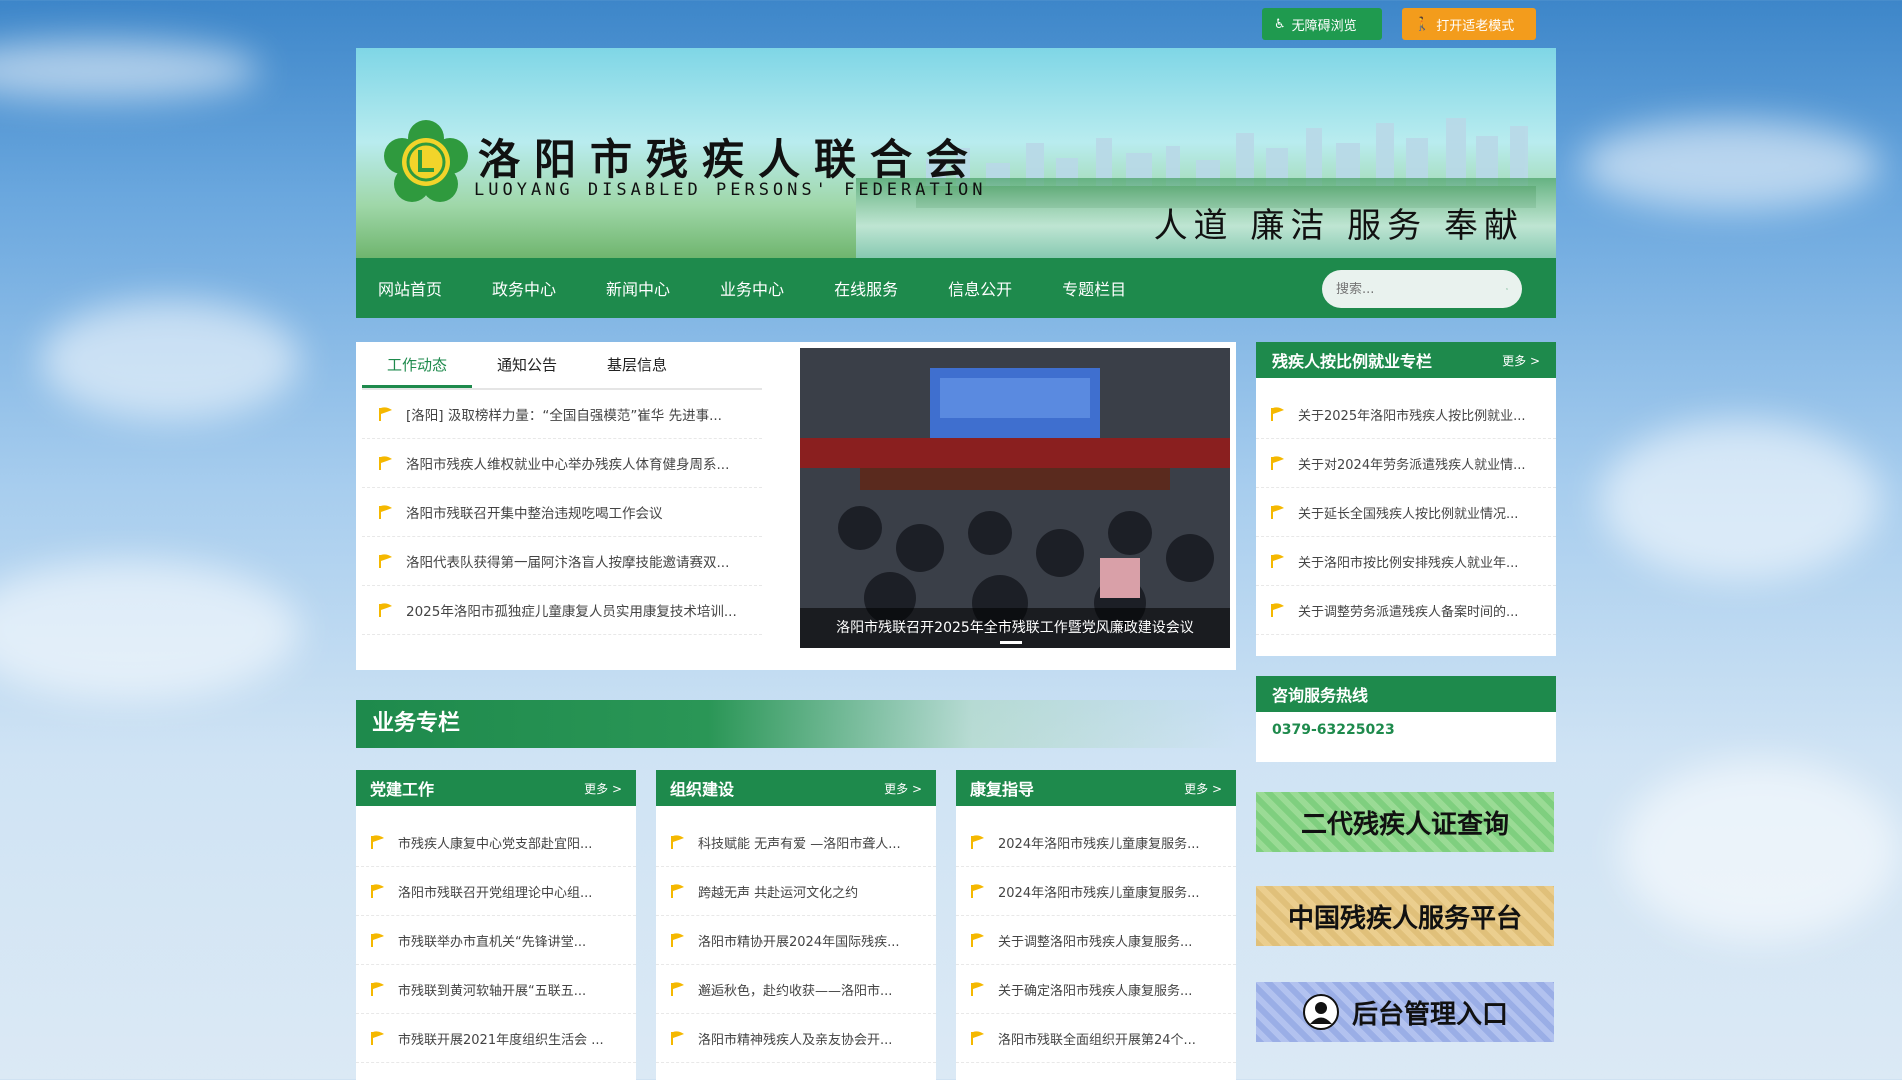 This screenshot has height=1080, width=1902. Describe the element at coordinates (1280, 24) in the screenshot. I see `accessibility-icon: ♿` at that location.